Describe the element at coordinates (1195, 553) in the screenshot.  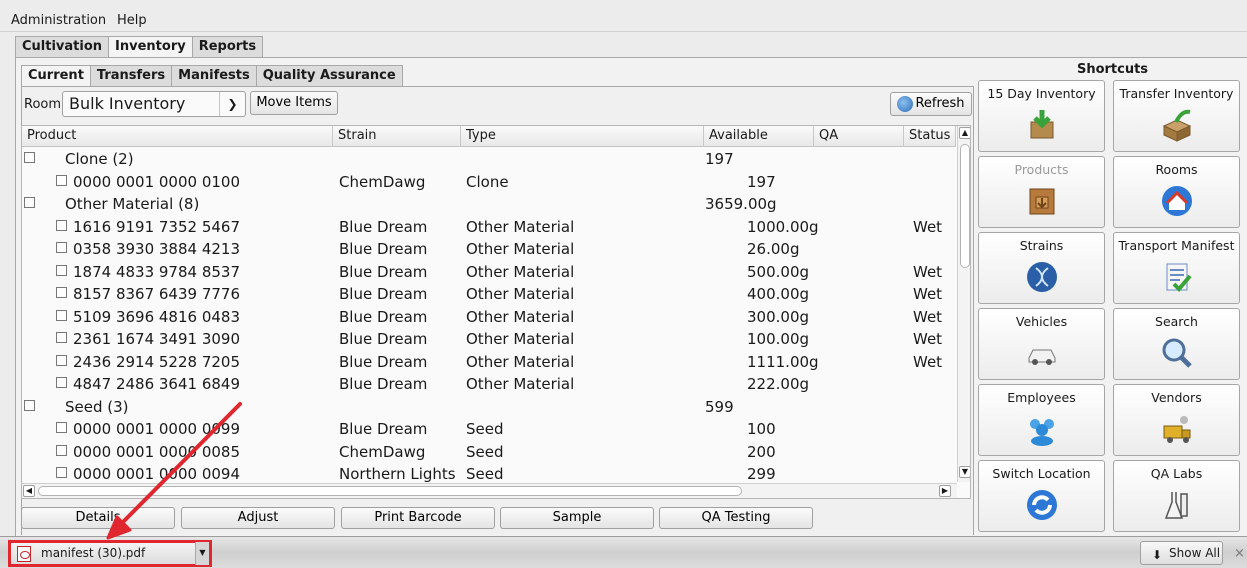
I see `show-all-label: Show All` at that location.